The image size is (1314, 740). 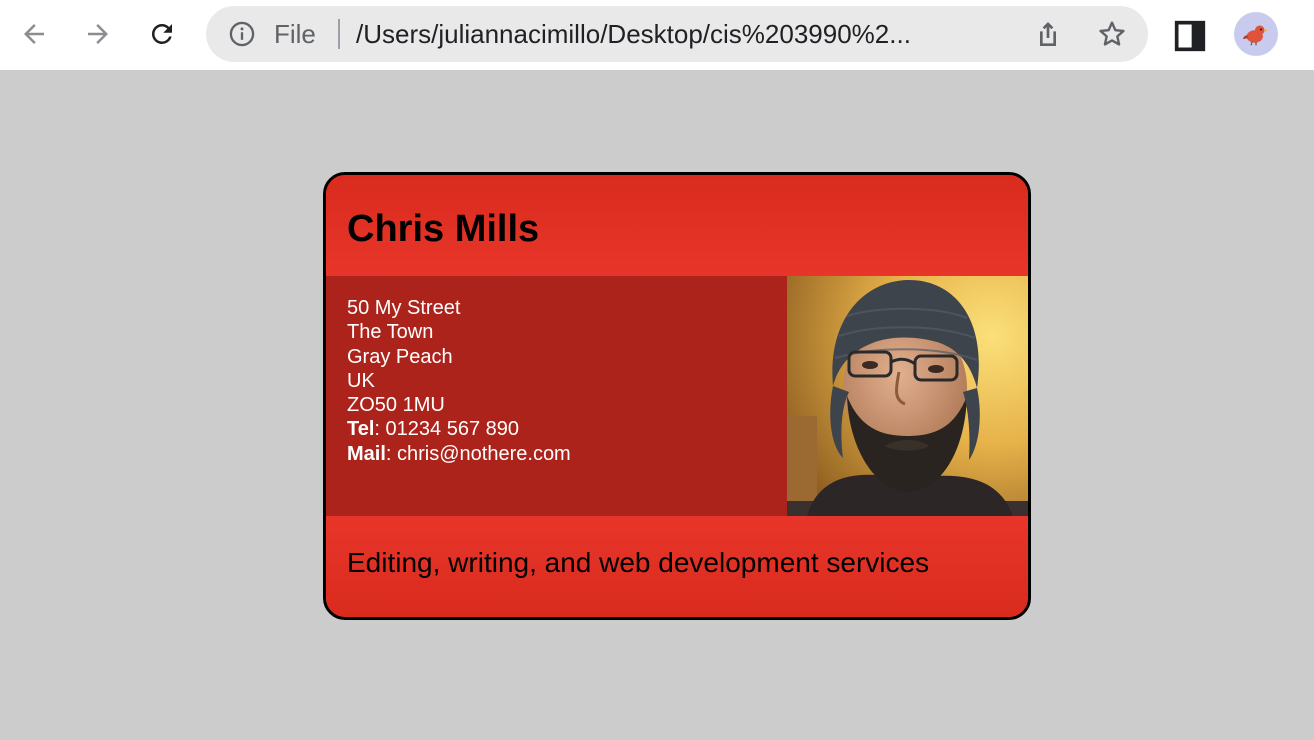 I want to click on star-icon, so click(x=1112, y=34).